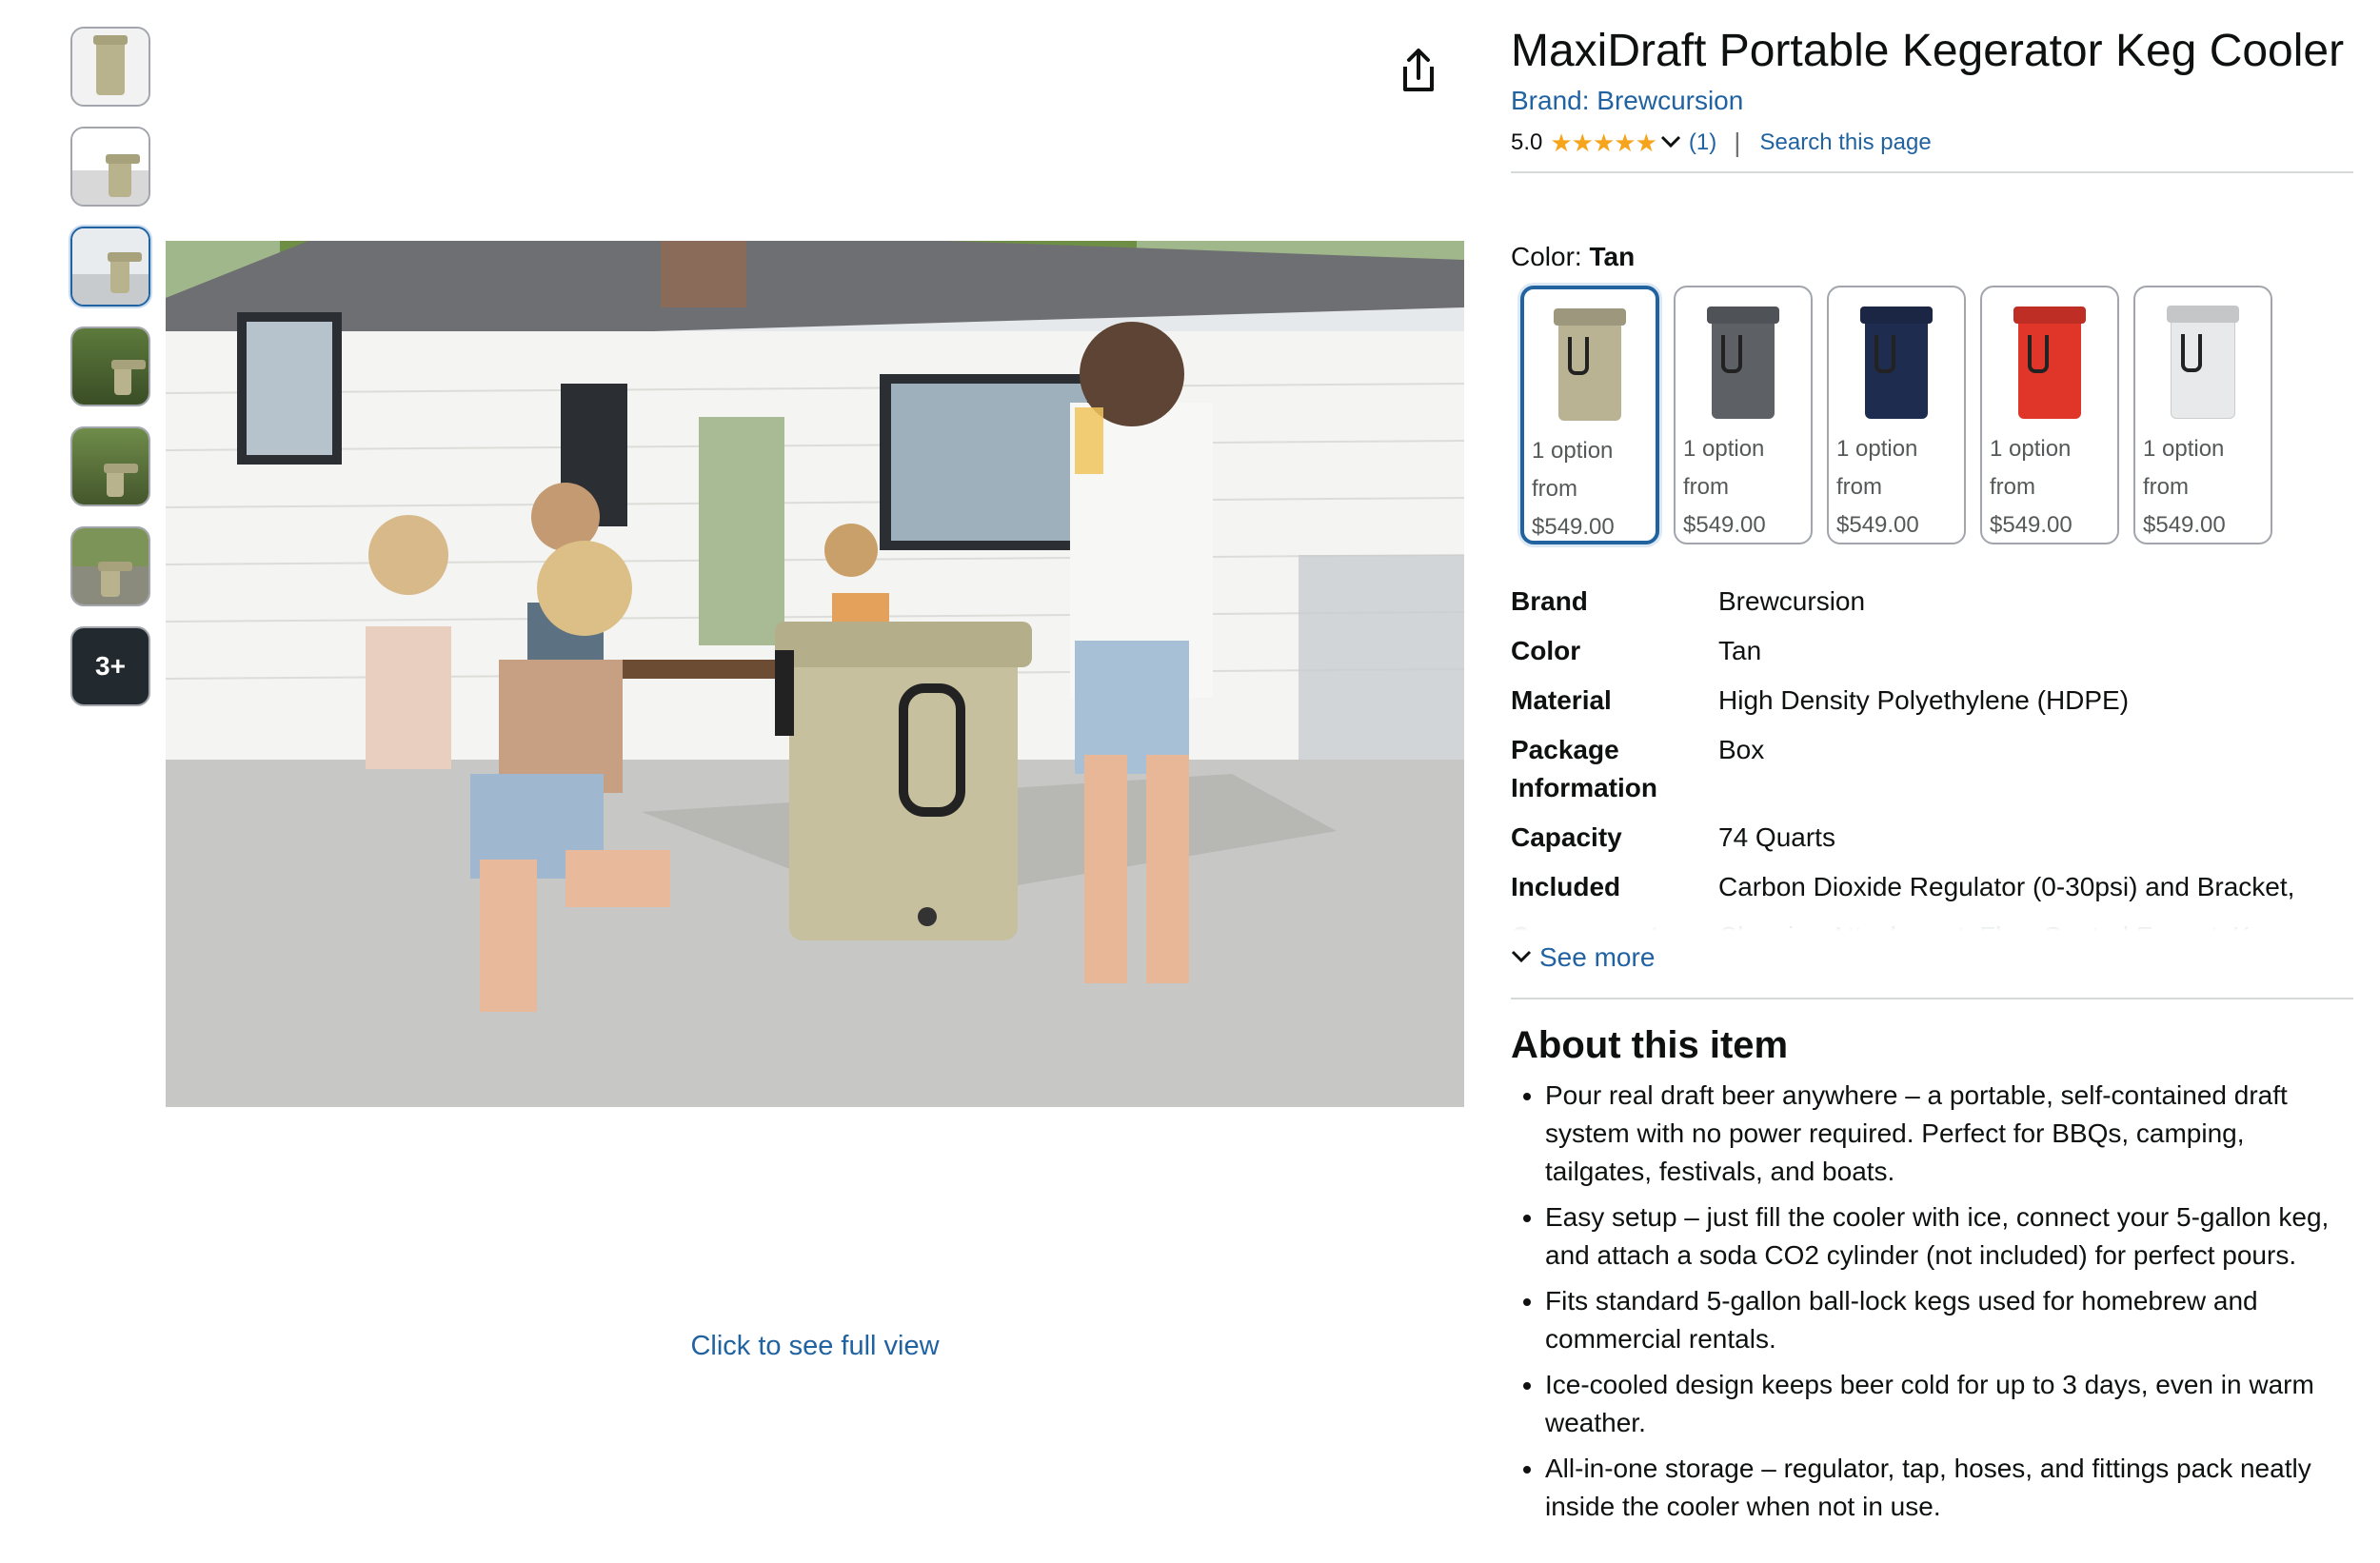  What do you see at coordinates (1932, 257) in the screenshot?
I see `color-selector-label: Color: Tan` at bounding box center [1932, 257].